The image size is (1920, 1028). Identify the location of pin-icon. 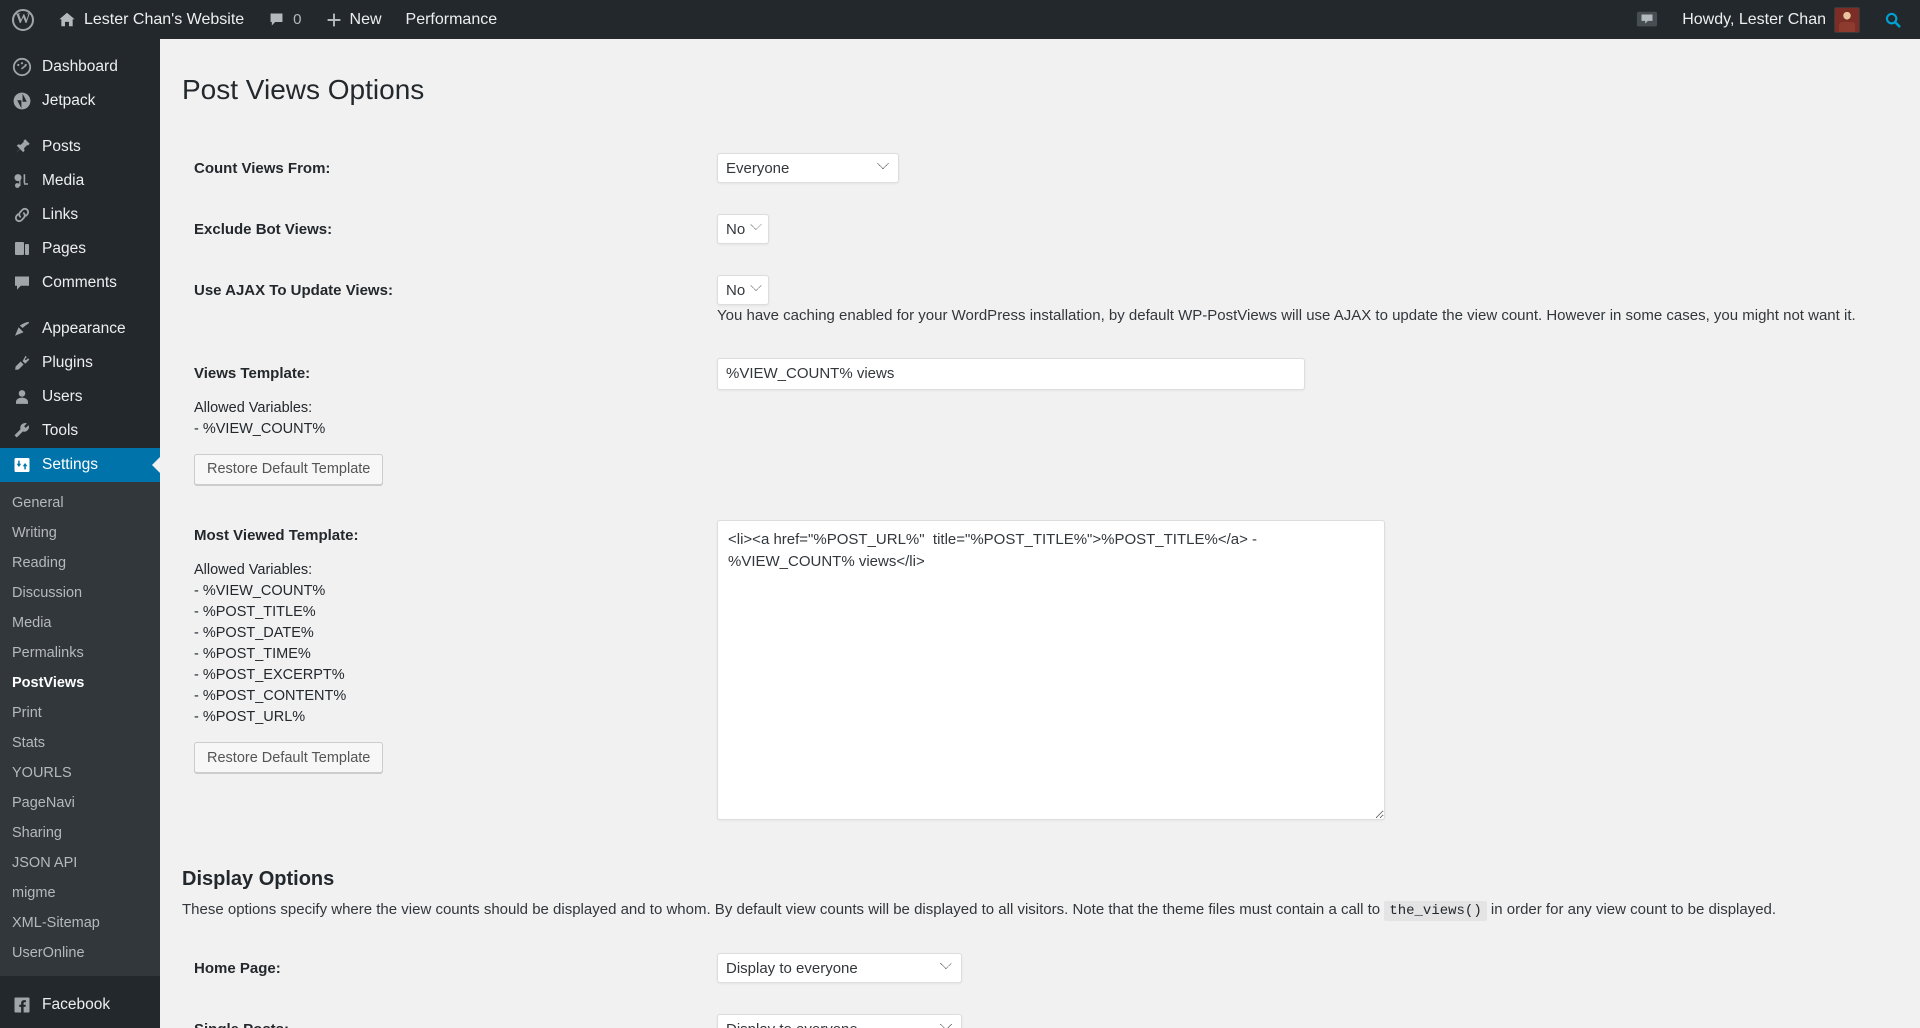
(22, 147).